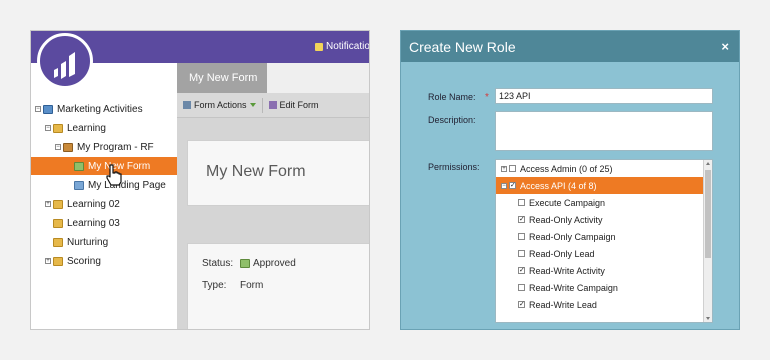 The height and width of the screenshot is (360, 770). Describe the element at coordinates (64, 65) in the screenshot. I see `logo-bars-icon` at that location.